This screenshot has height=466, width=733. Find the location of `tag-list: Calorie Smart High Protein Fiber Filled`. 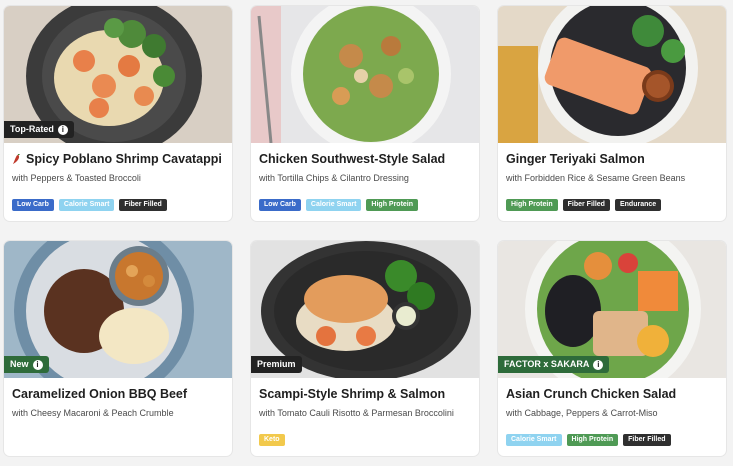

tag-list: Calorie Smart High Protein Fiber Filled is located at coordinates (588, 440).